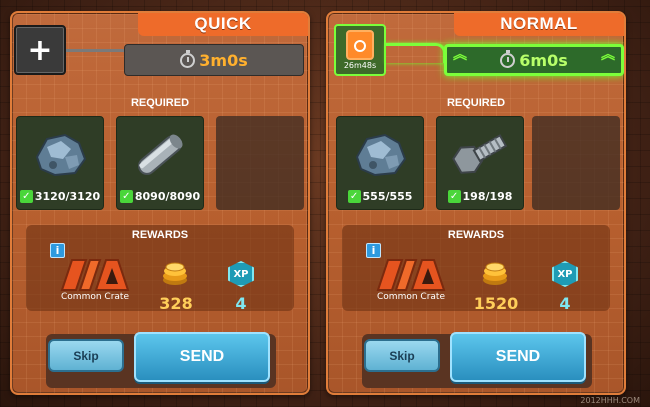 This screenshot has width=650, height=407. I want to click on stopwatch-booster-icon, so click(360, 45).